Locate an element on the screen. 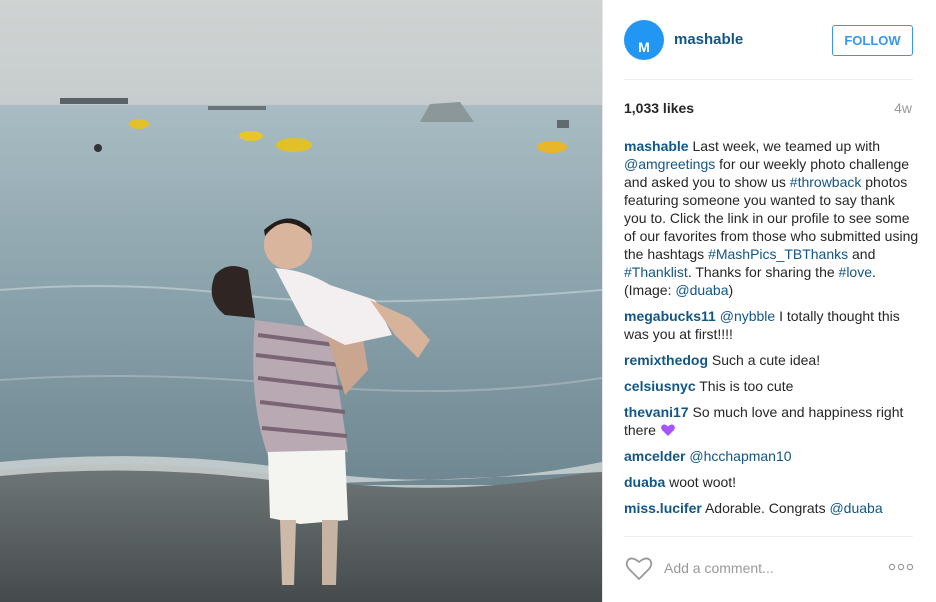 Image resolution: width=936 pixels, height=602 pixels. comment-username: duaba is located at coordinates (644, 482).